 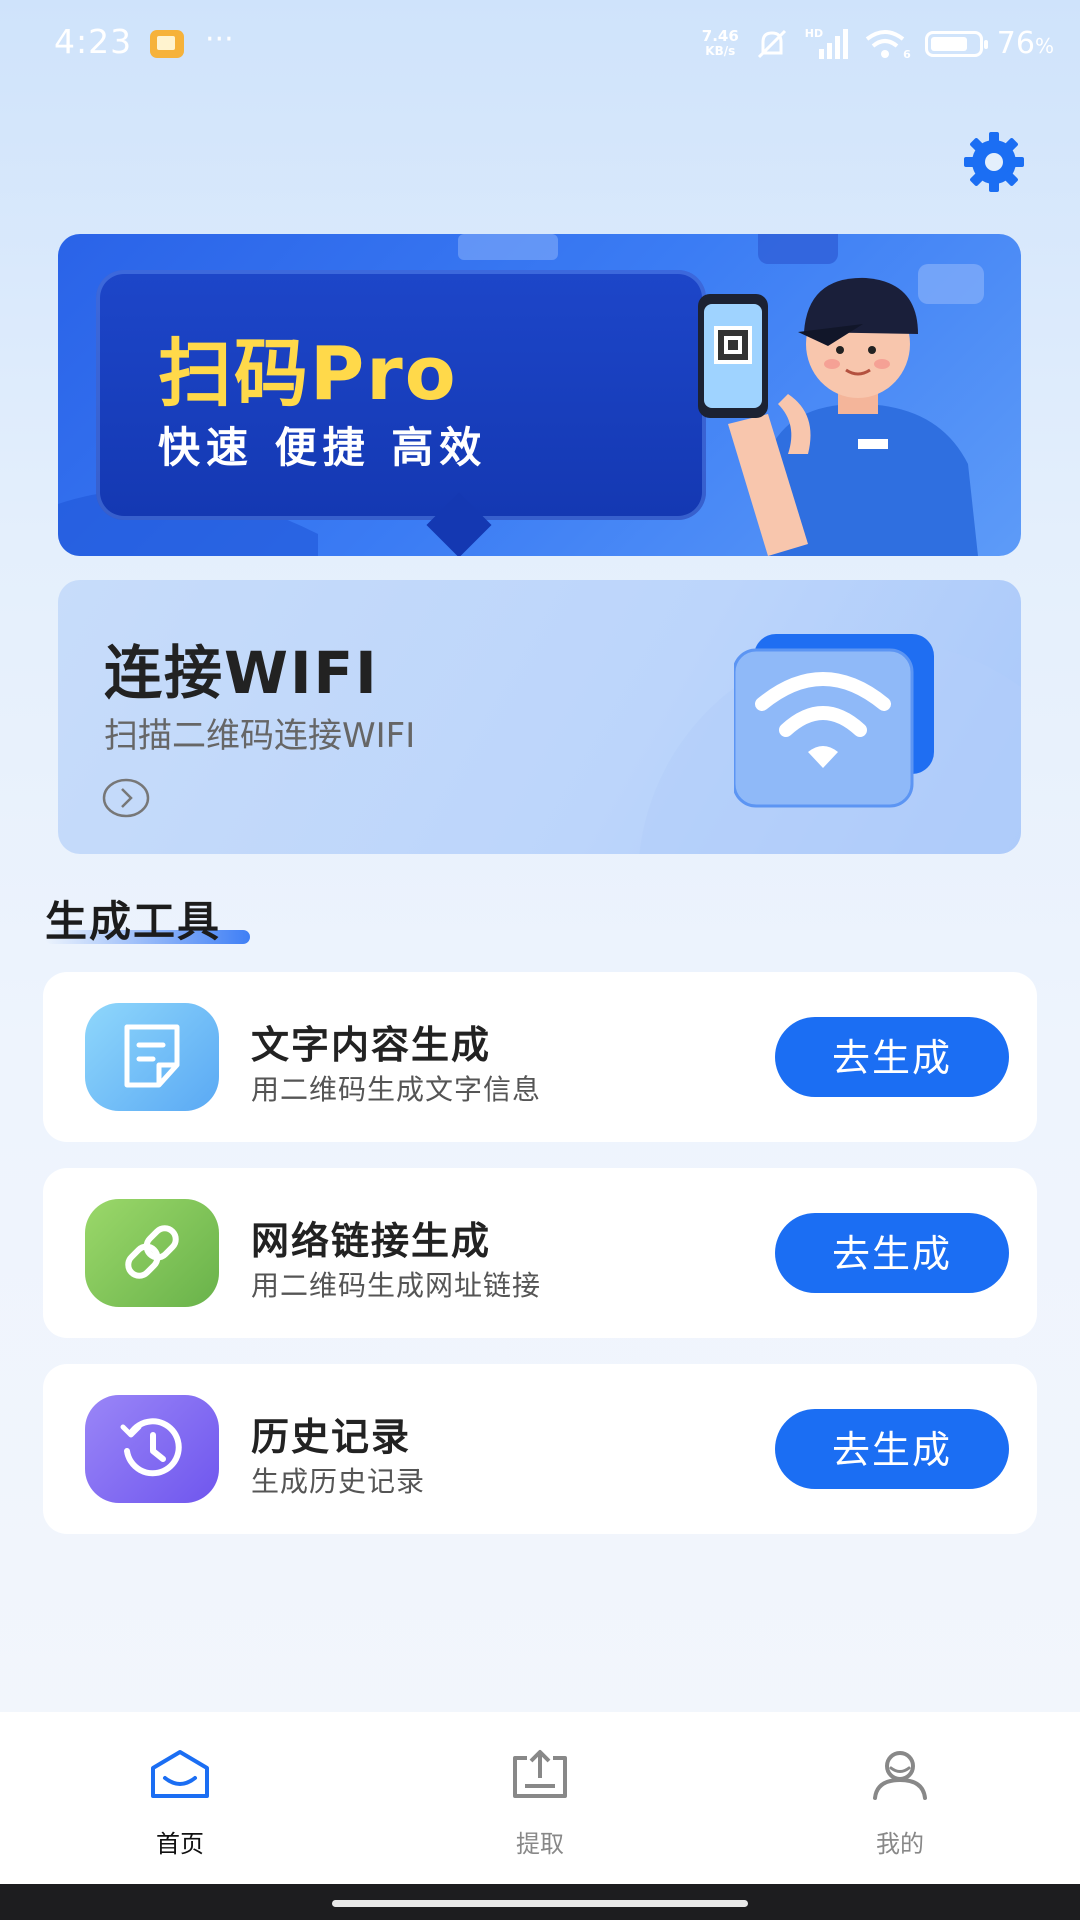 I want to click on nav-item-profile: 我的, so click(x=900, y=1798).